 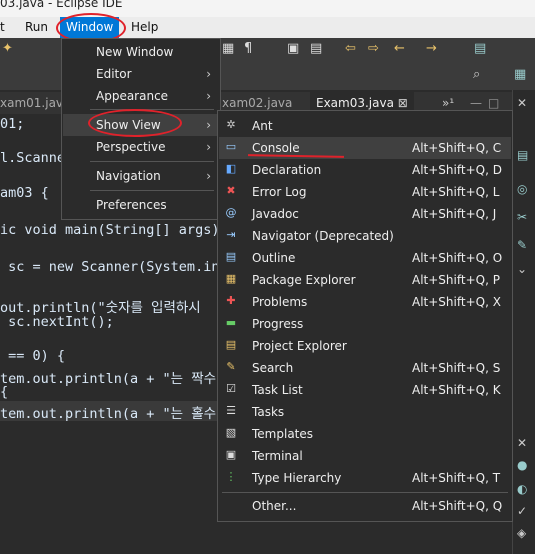 What do you see at coordinates (365, 280) in the screenshot?
I see `view-item-package-explorer: ▦ Package Explorer Alt+Shift+Q, P` at bounding box center [365, 280].